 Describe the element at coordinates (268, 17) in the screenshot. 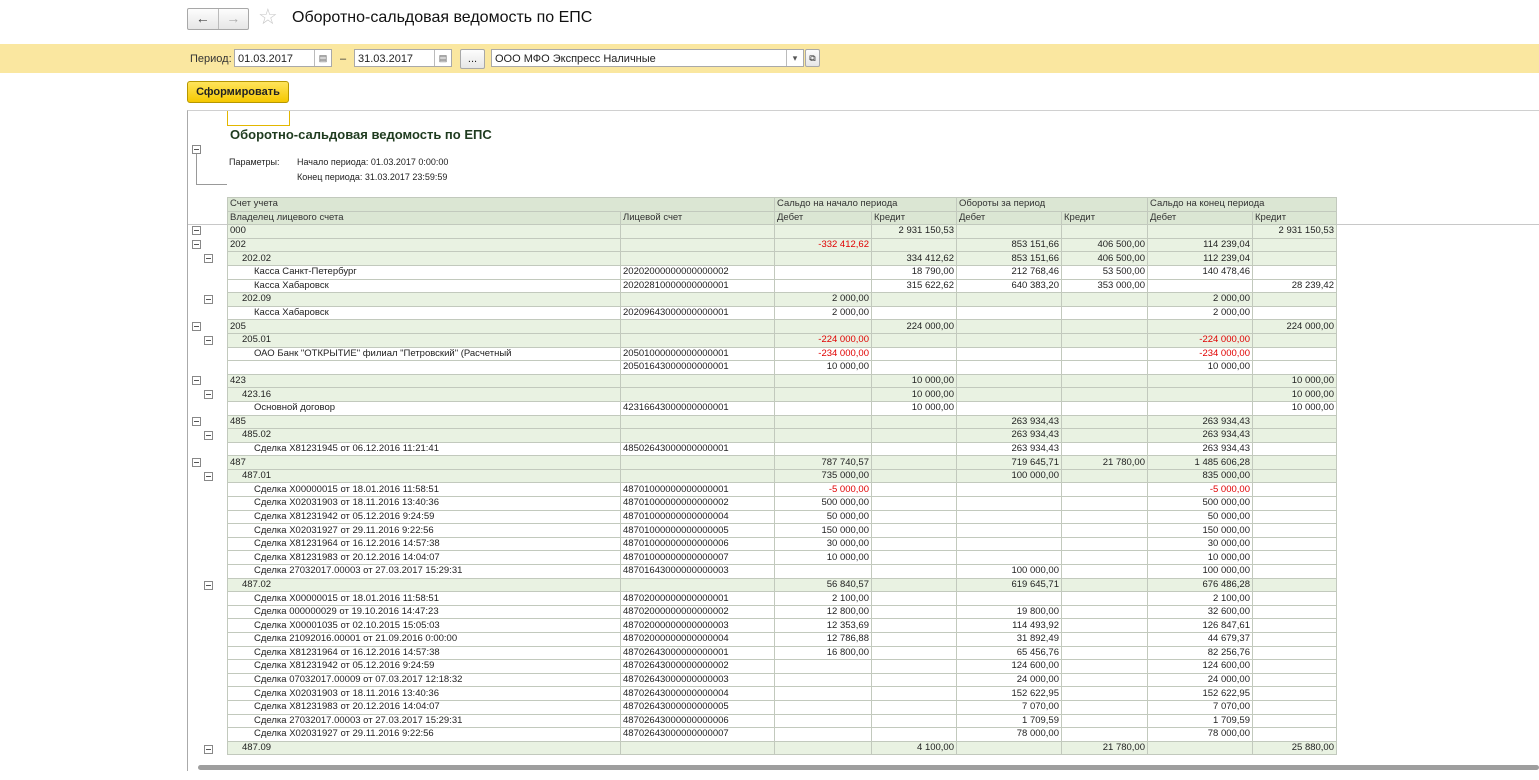

I see `star-icon: ☆` at that location.